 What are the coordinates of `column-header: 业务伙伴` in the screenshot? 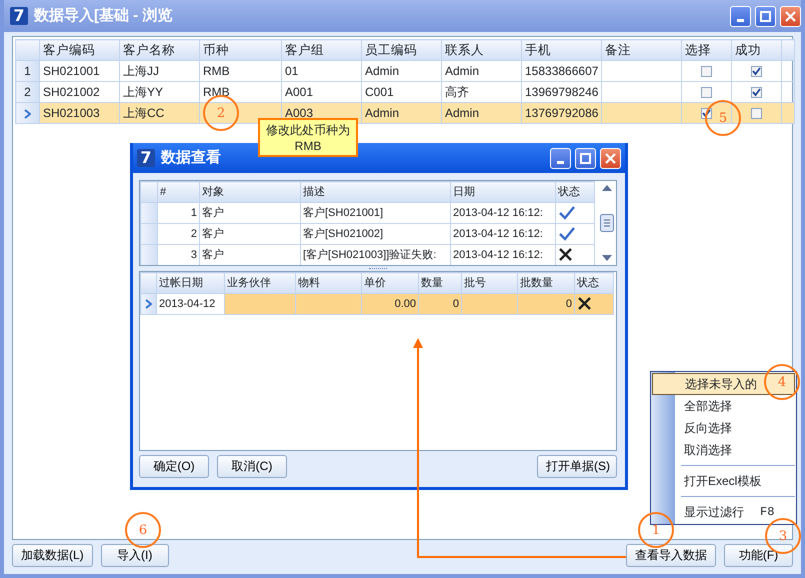 It's located at (260, 283).